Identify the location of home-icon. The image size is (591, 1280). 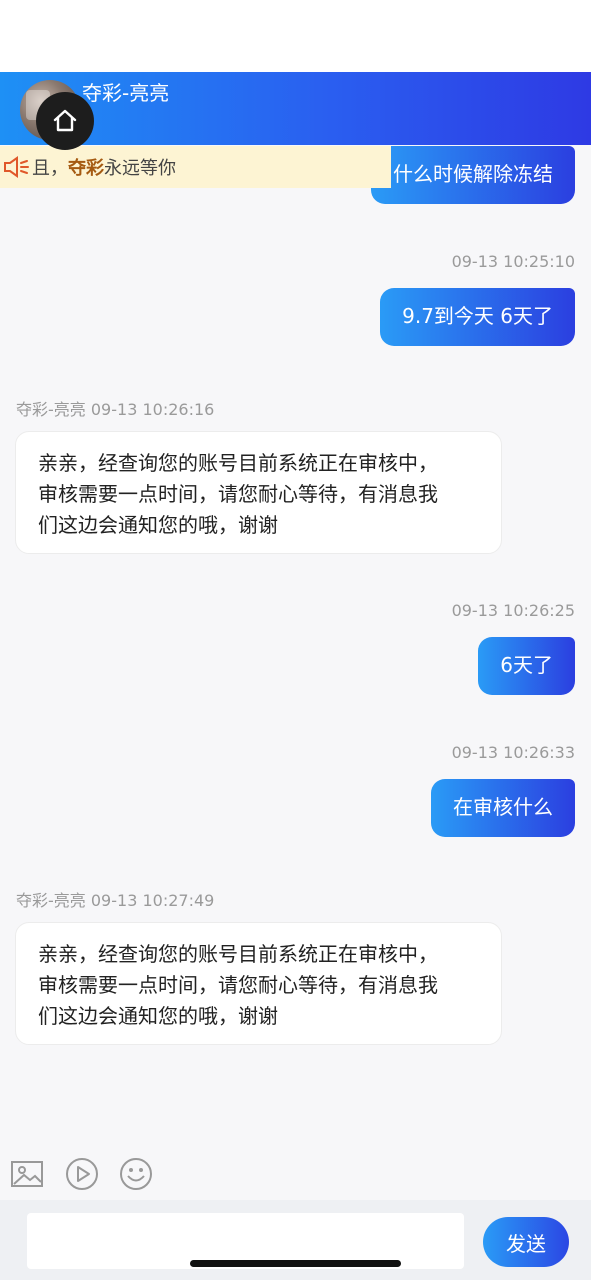
(65, 120).